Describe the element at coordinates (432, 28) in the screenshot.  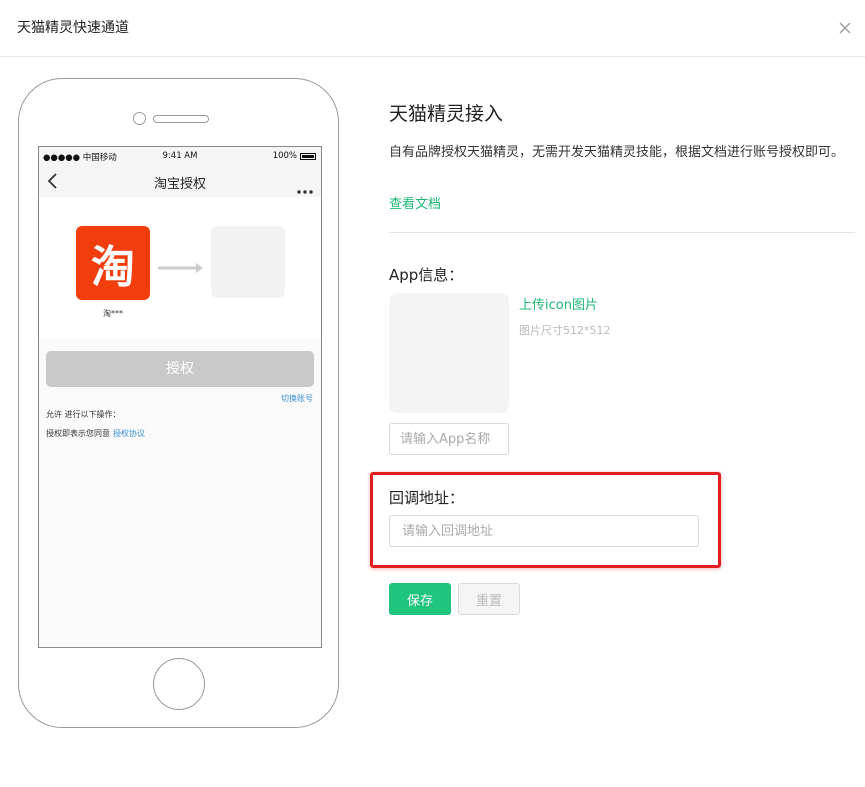
I see `modal-header: 天猫精灵快速通道` at that location.